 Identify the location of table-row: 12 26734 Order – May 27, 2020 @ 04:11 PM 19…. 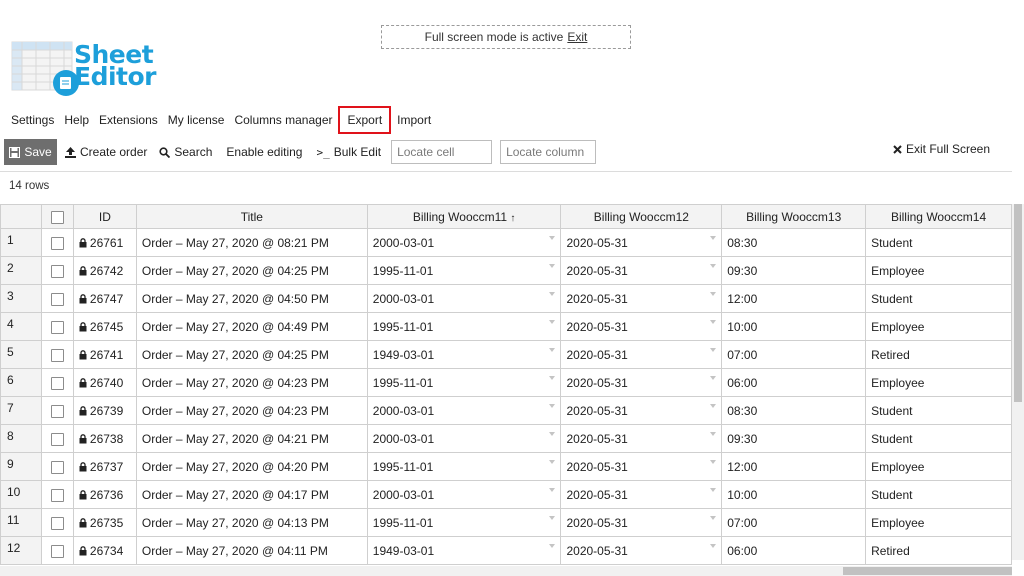
(506, 550).